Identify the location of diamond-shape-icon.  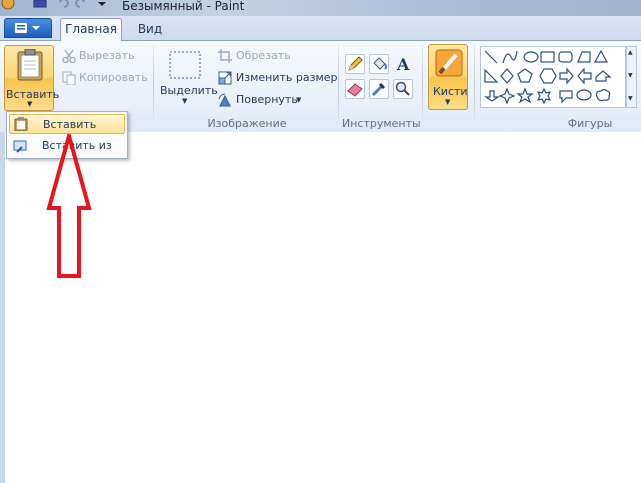
(507, 76).